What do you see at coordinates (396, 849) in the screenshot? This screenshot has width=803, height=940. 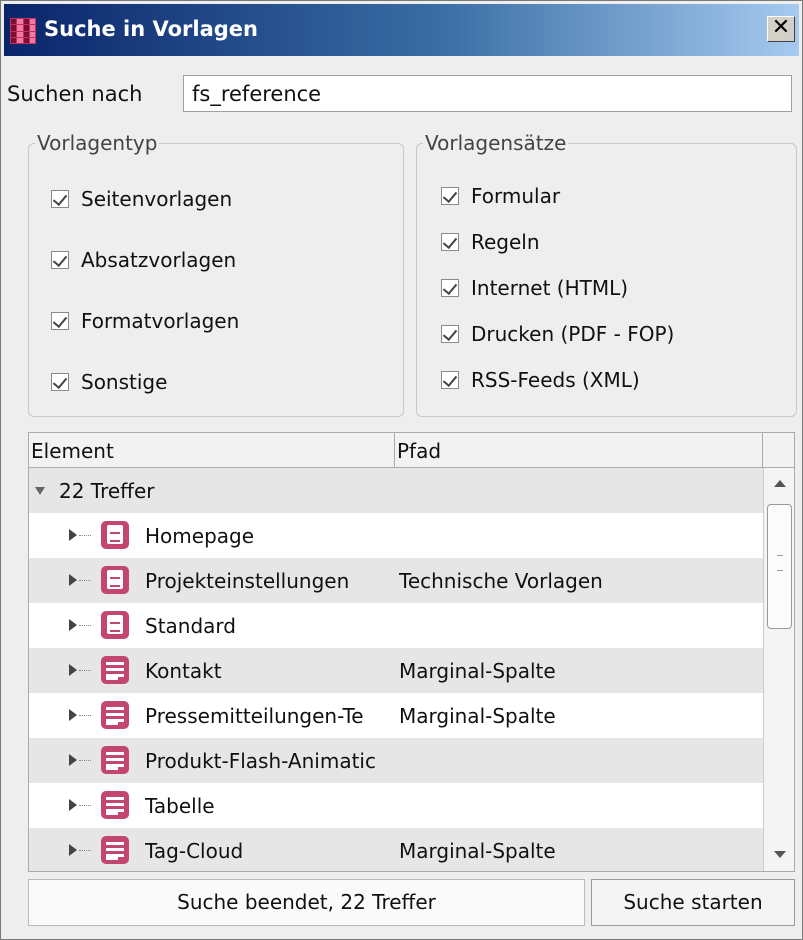 I see `table-row: Tag-Cloud Marginal-Spalte` at bounding box center [396, 849].